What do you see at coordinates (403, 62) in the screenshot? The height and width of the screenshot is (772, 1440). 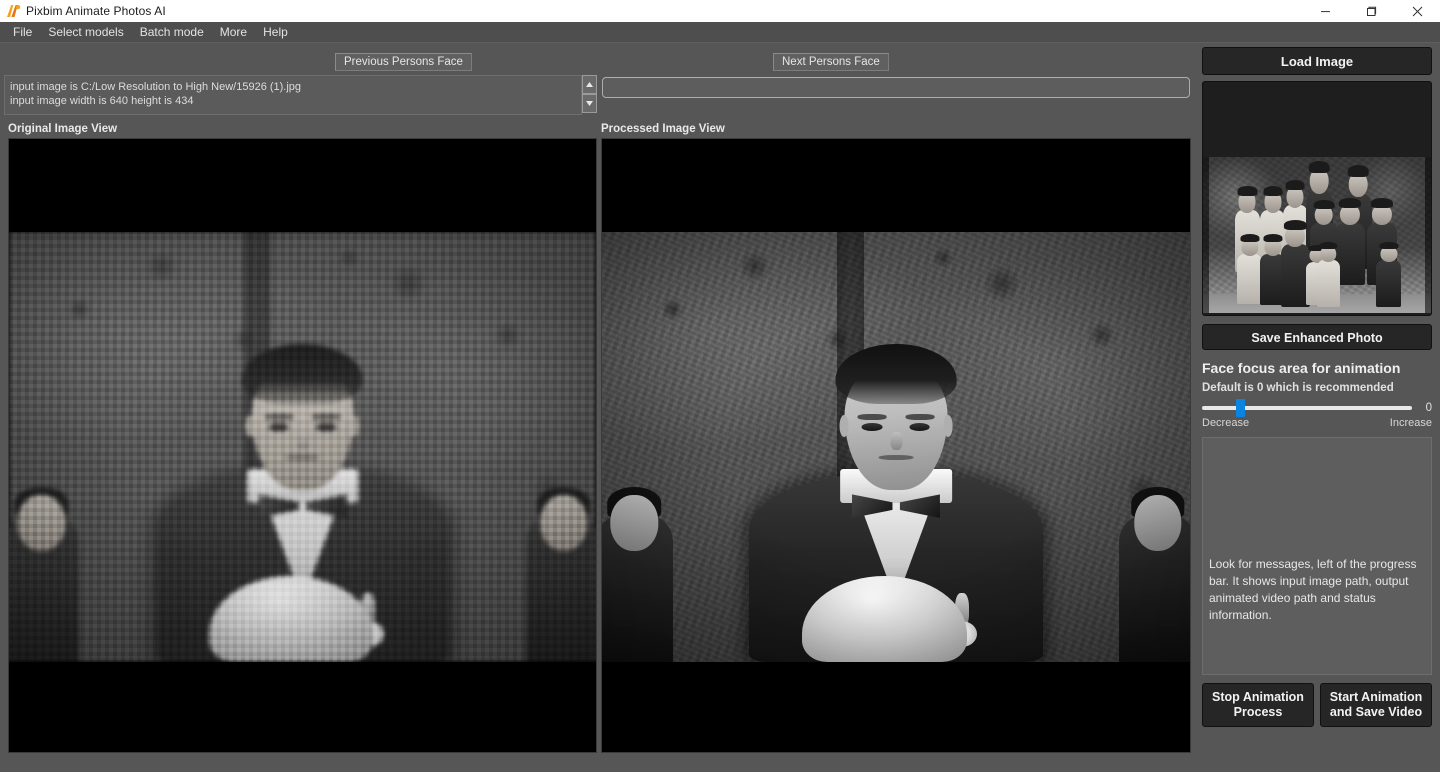 I see `previous-persons-face-button: Previous Persons Face` at bounding box center [403, 62].